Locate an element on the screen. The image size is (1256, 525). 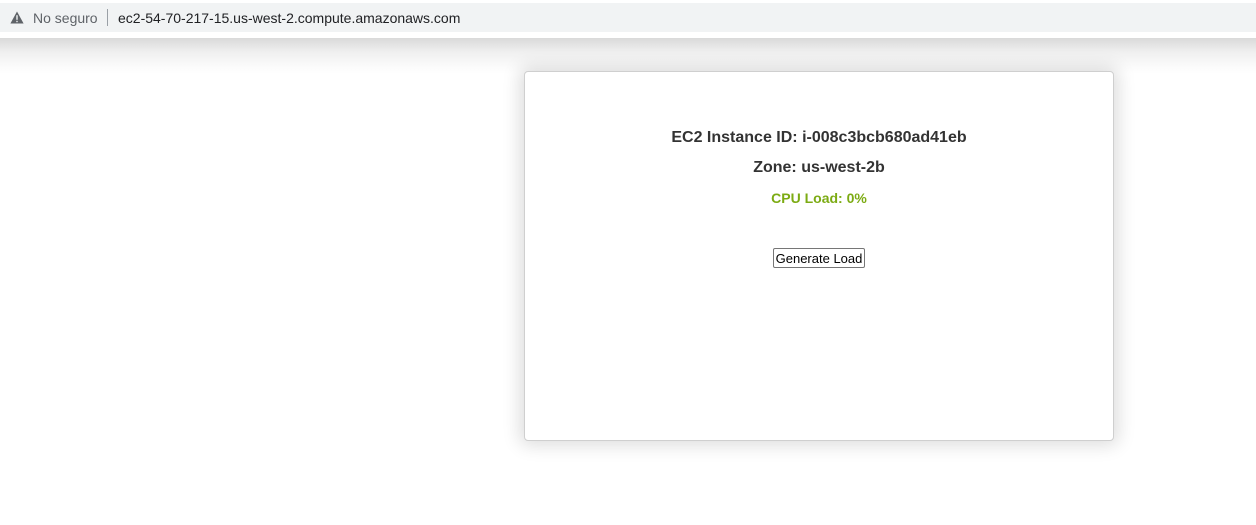
generate-load-button: Generate Load is located at coordinates (819, 258).